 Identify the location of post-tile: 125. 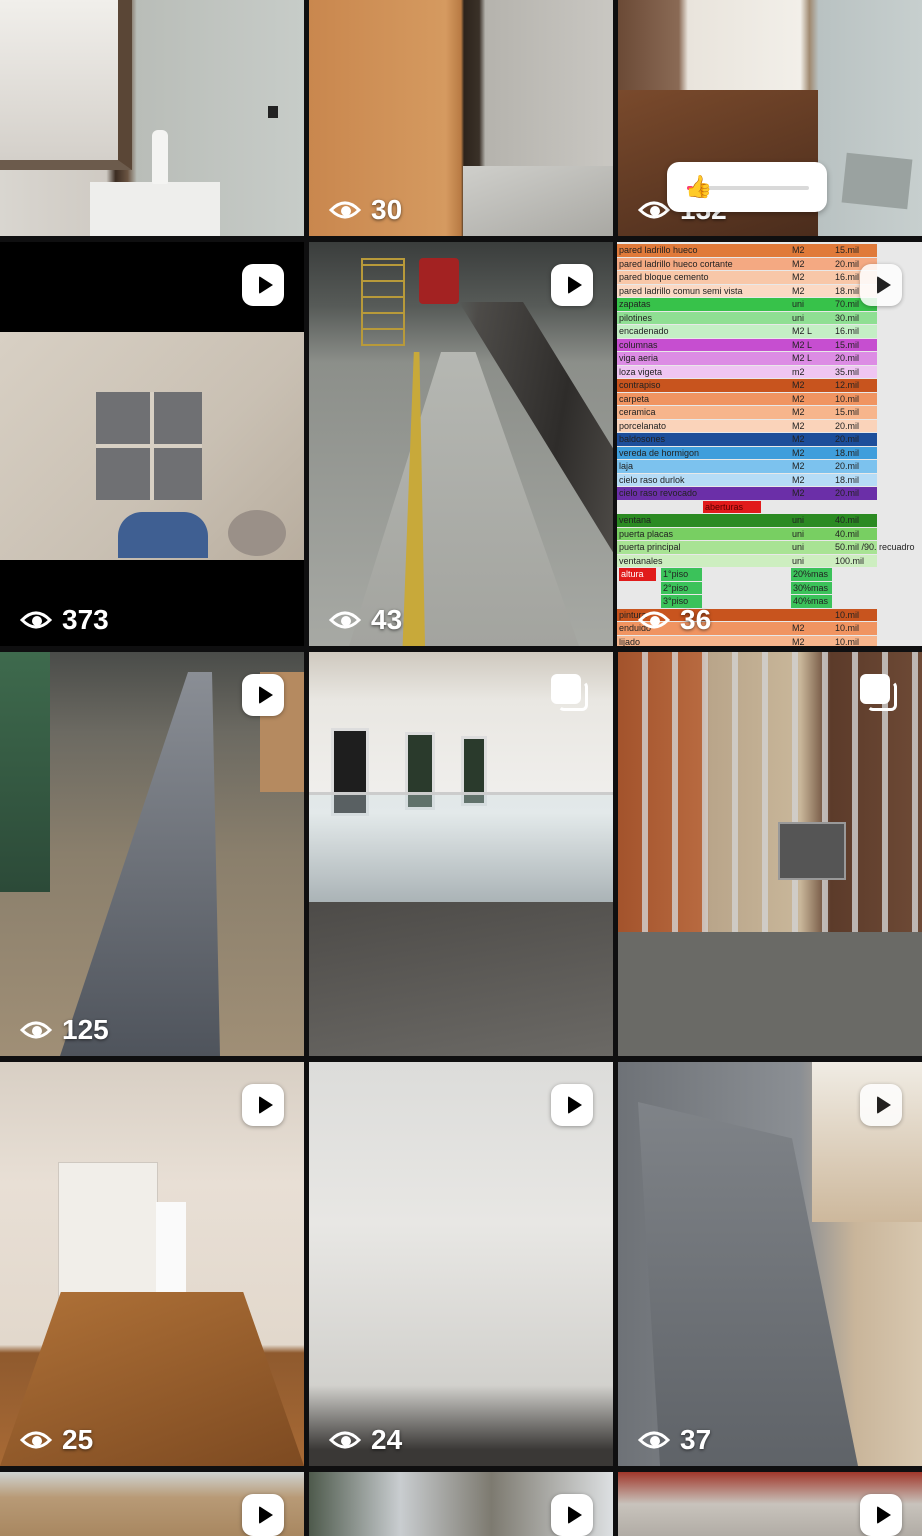
(152, 854).